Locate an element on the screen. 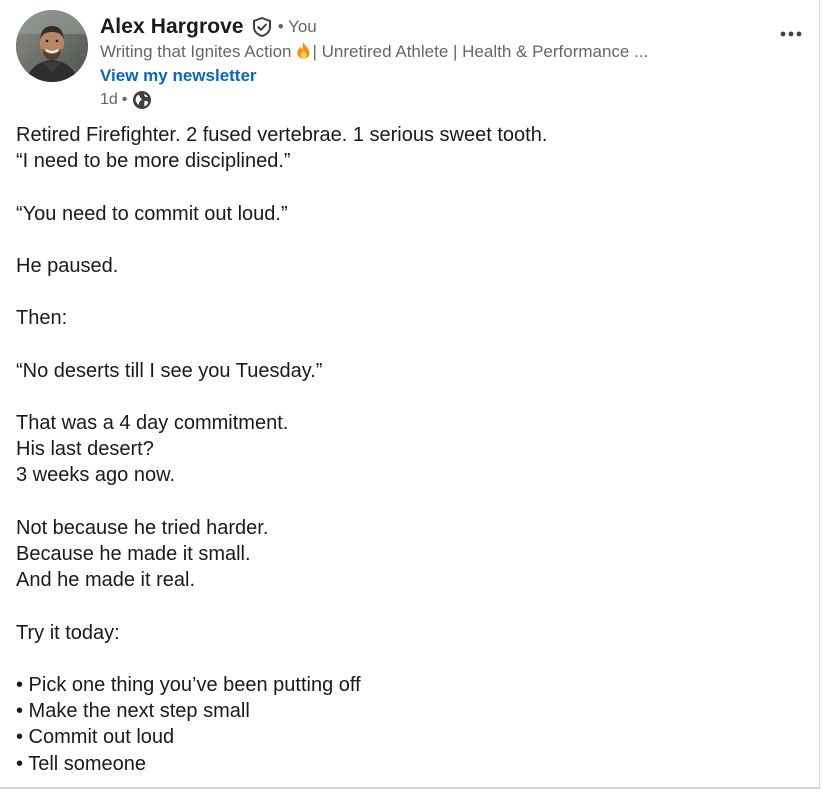 The height and width of the screenshot is (792, 822). globe-icon is located at coordinates (142, 100).